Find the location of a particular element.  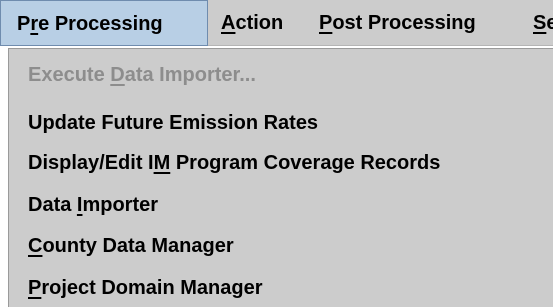

menu-item-text-rest: Program Coverage Records is located at coordinates (305, 163).